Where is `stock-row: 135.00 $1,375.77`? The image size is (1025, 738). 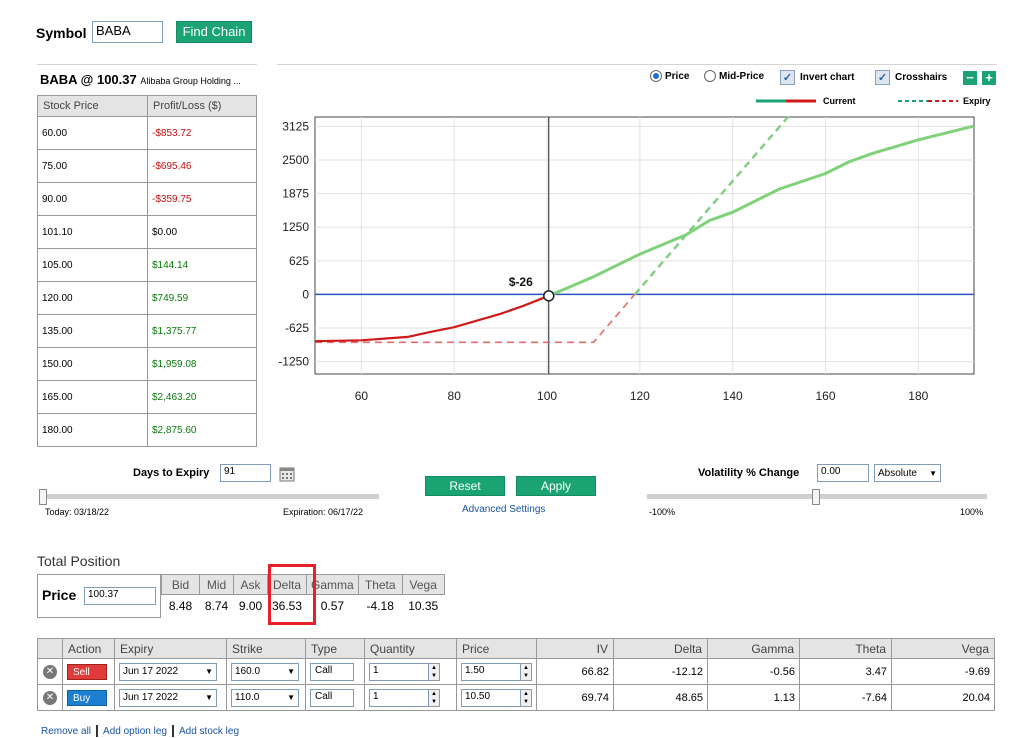 stock-row: 135.00 $1,375.77 is located at coordinates (147, 331).